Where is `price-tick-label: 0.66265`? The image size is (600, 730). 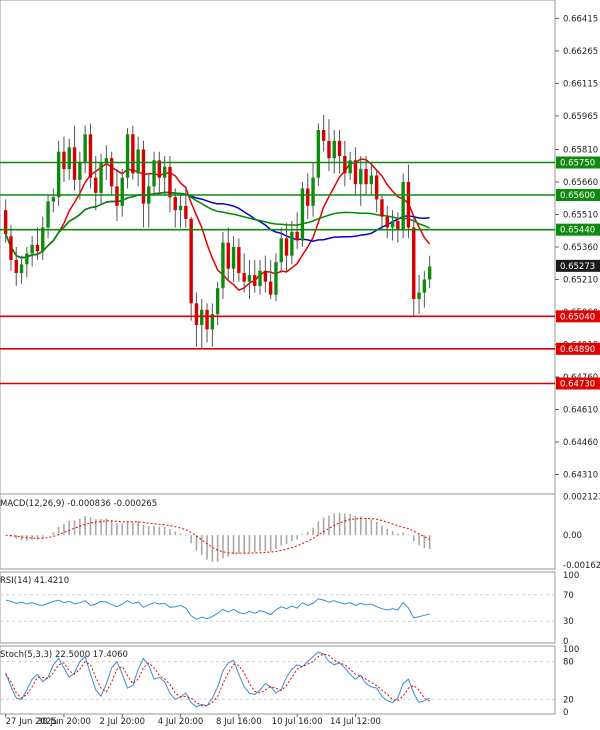
price-tick-label: 0.66265 is located at coordinates (580, 52).